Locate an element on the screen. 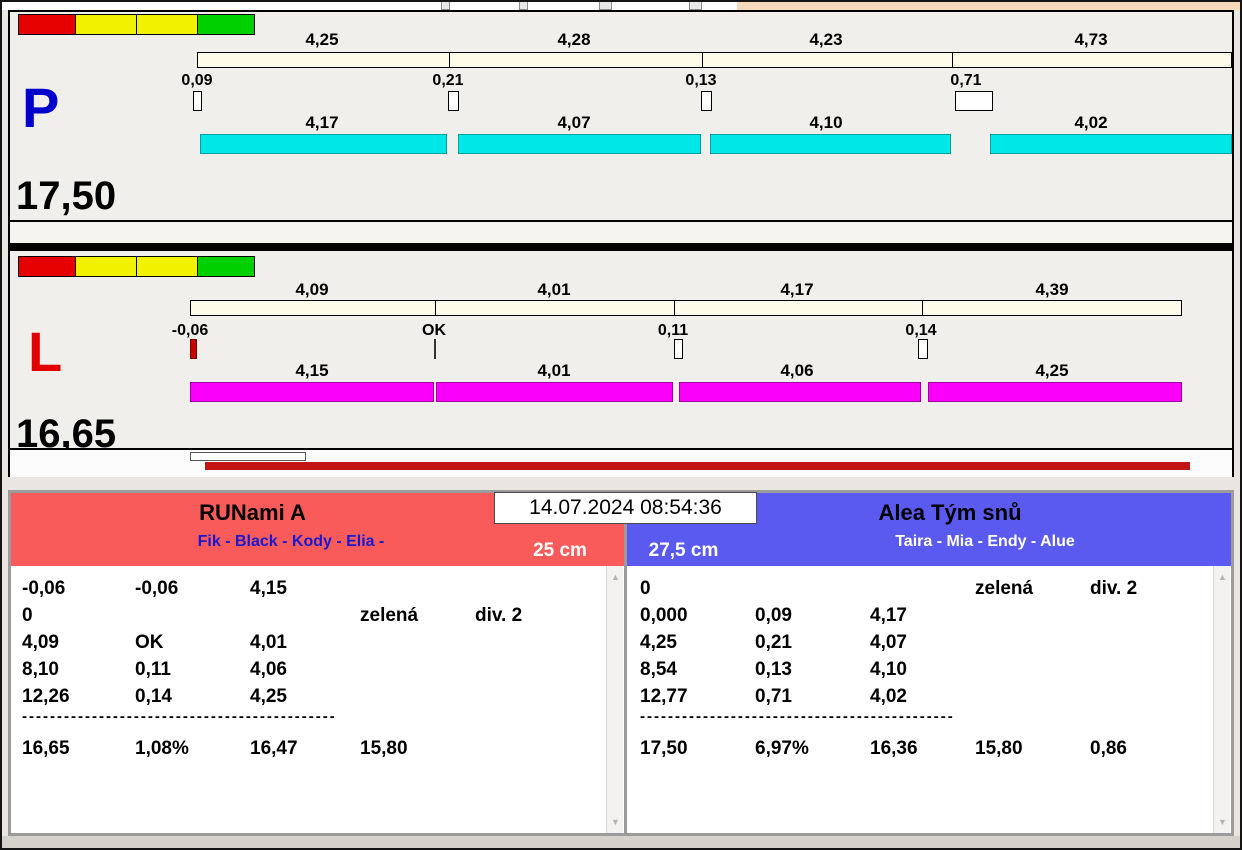 The width and height of the screenshot is (1242, 850). datetime-display: 14.07.2024 08:54:36 is located at coordinates (625, 508).